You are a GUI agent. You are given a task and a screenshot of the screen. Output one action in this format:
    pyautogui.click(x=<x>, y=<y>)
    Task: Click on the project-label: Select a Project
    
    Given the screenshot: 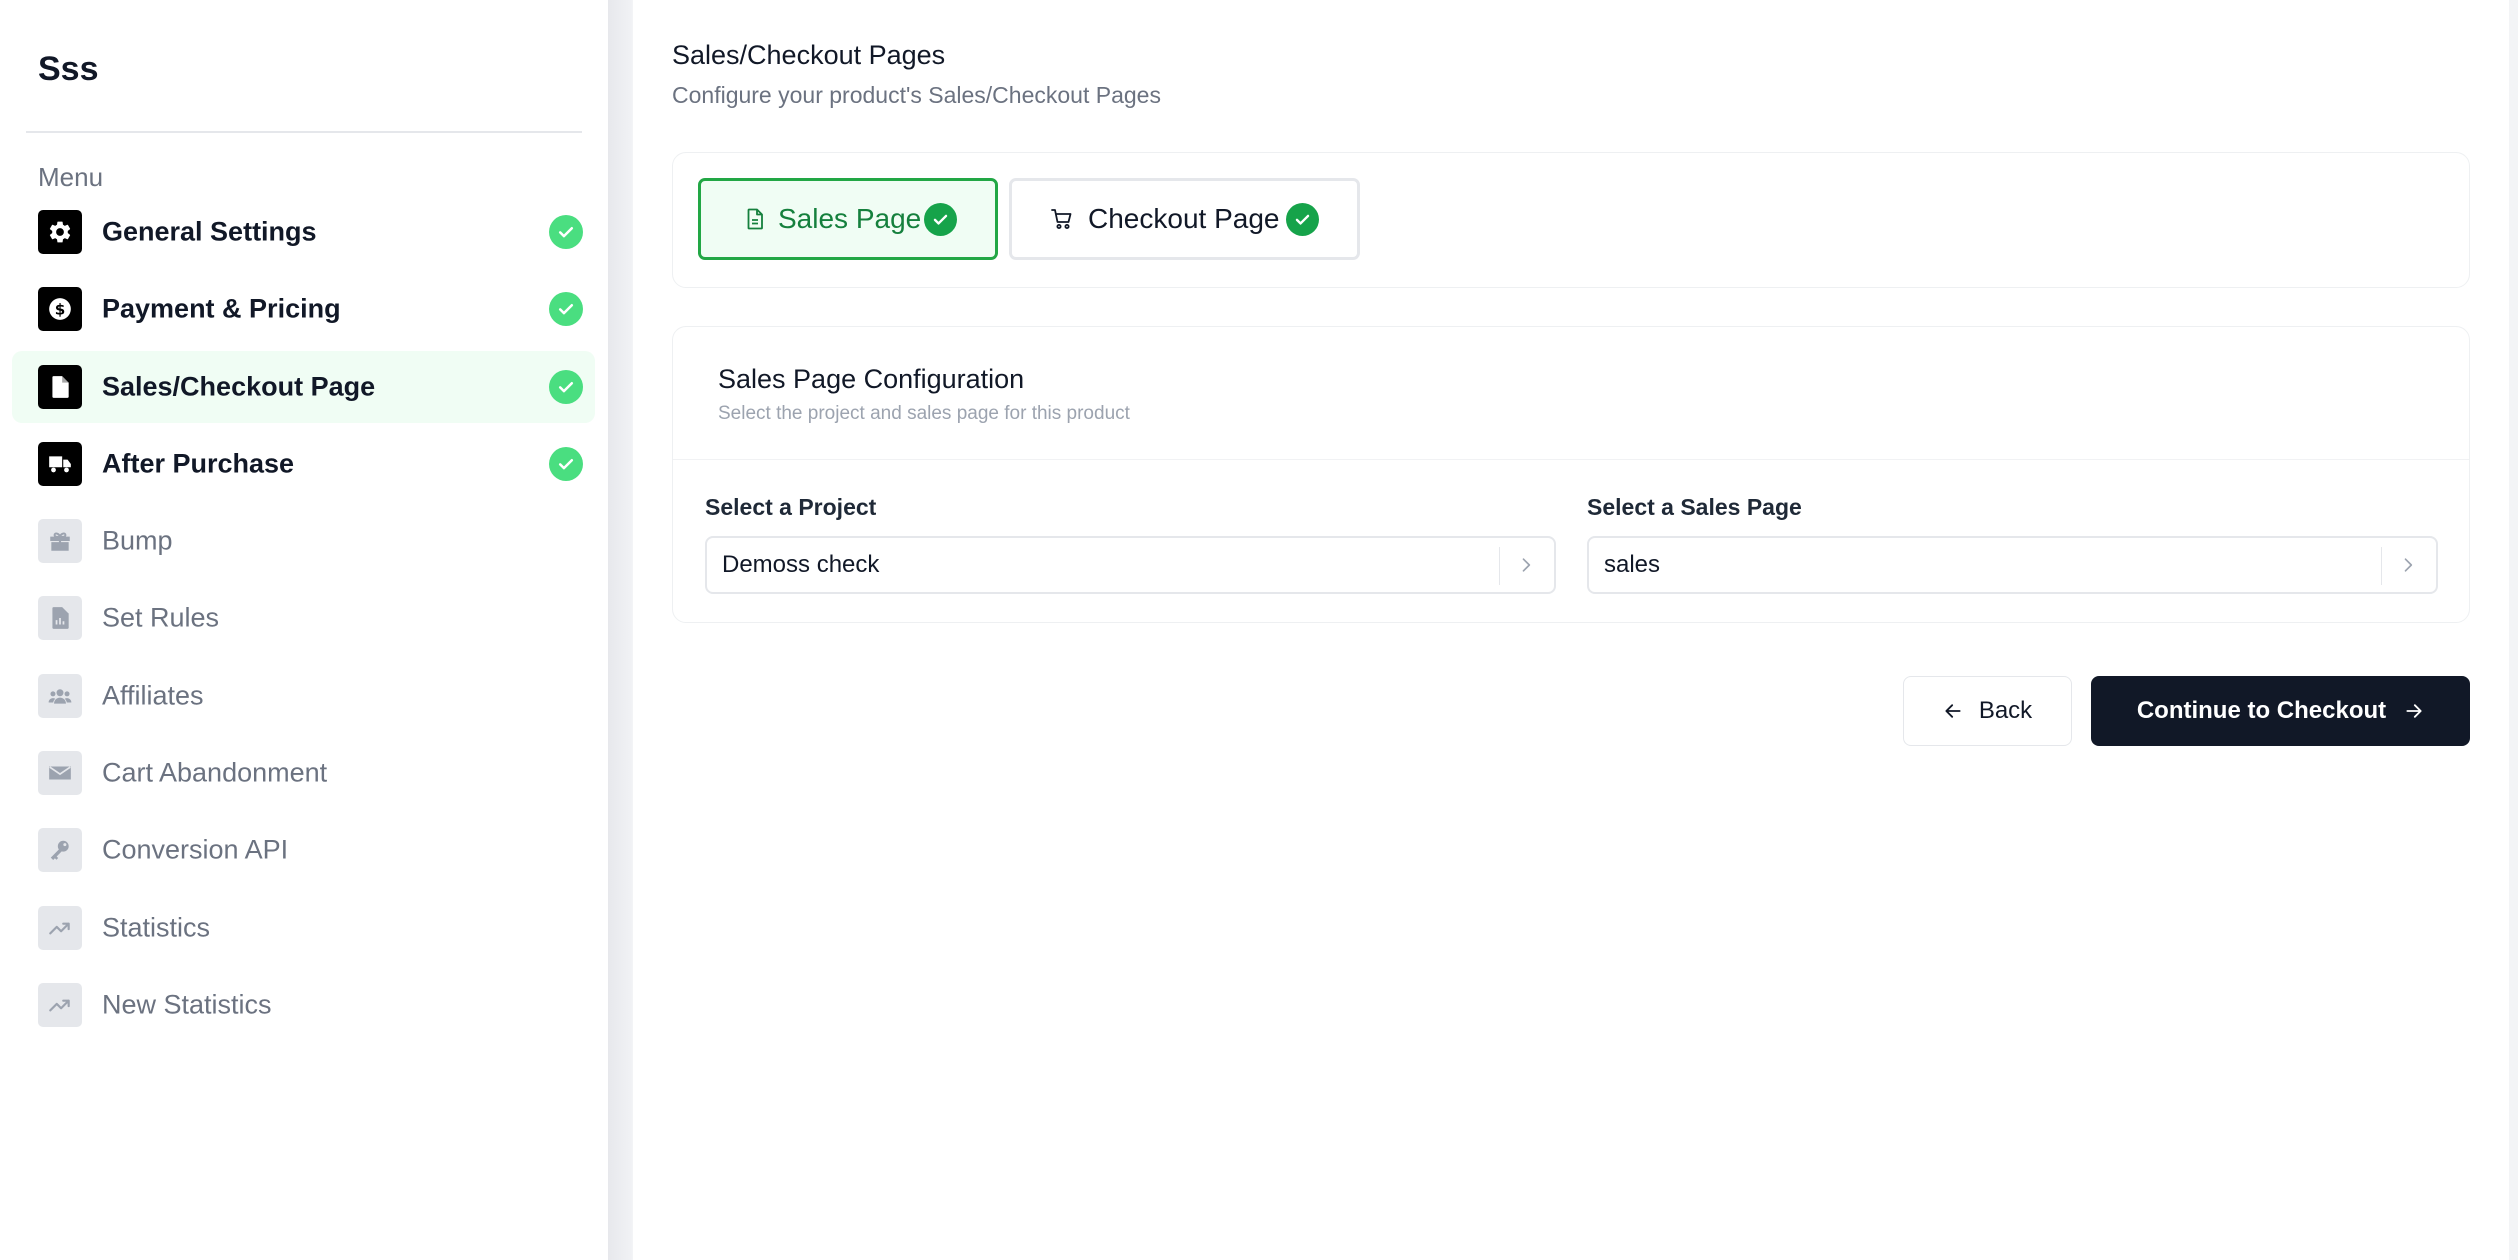 What is the action you would take?
    pyautogui.click(x=791, y=507)
    